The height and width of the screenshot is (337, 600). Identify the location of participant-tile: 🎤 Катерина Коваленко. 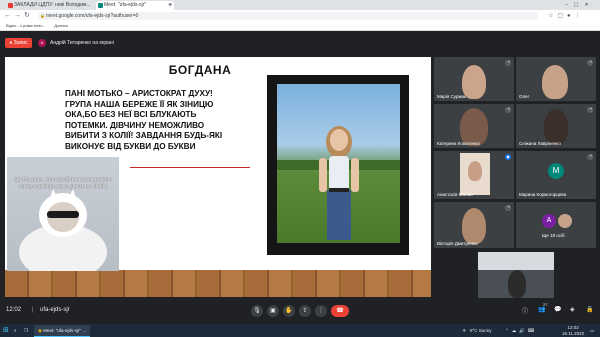
(474, 126).